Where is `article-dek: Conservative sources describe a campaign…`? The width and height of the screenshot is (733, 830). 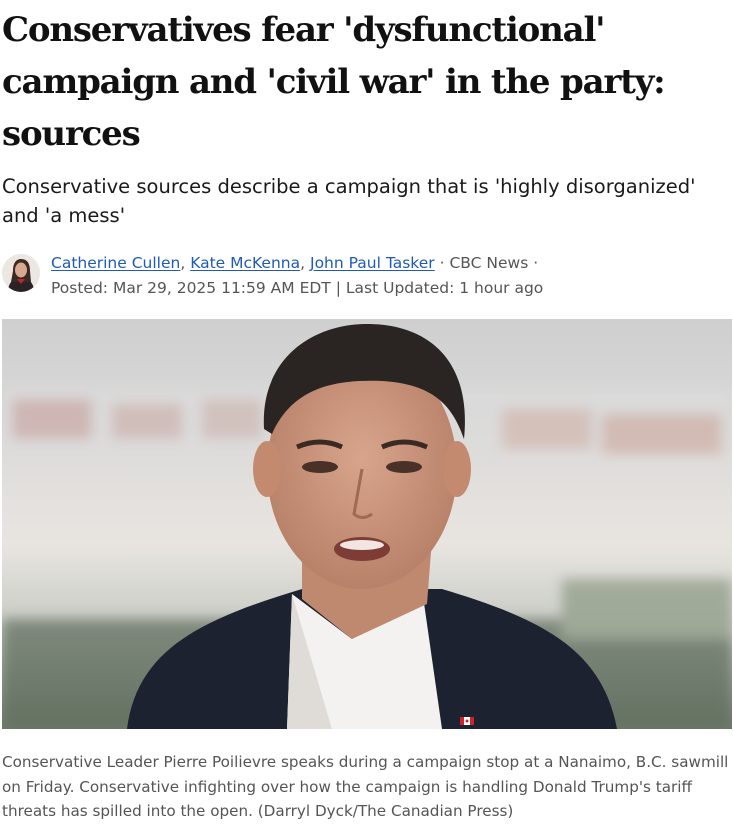
article-dek: Conservative sources describe a campaign… is located at coordinates (349, 201).